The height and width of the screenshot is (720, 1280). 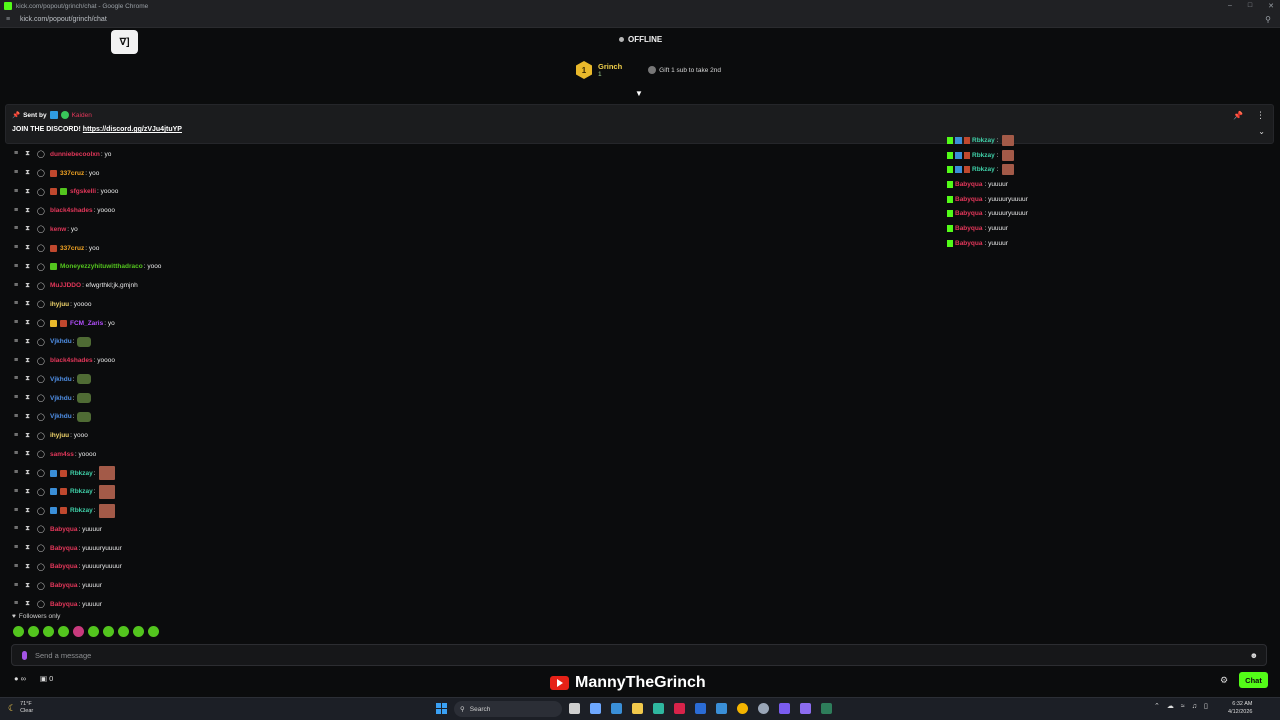 I want to click on chat-input, so click(x=625, y=655).